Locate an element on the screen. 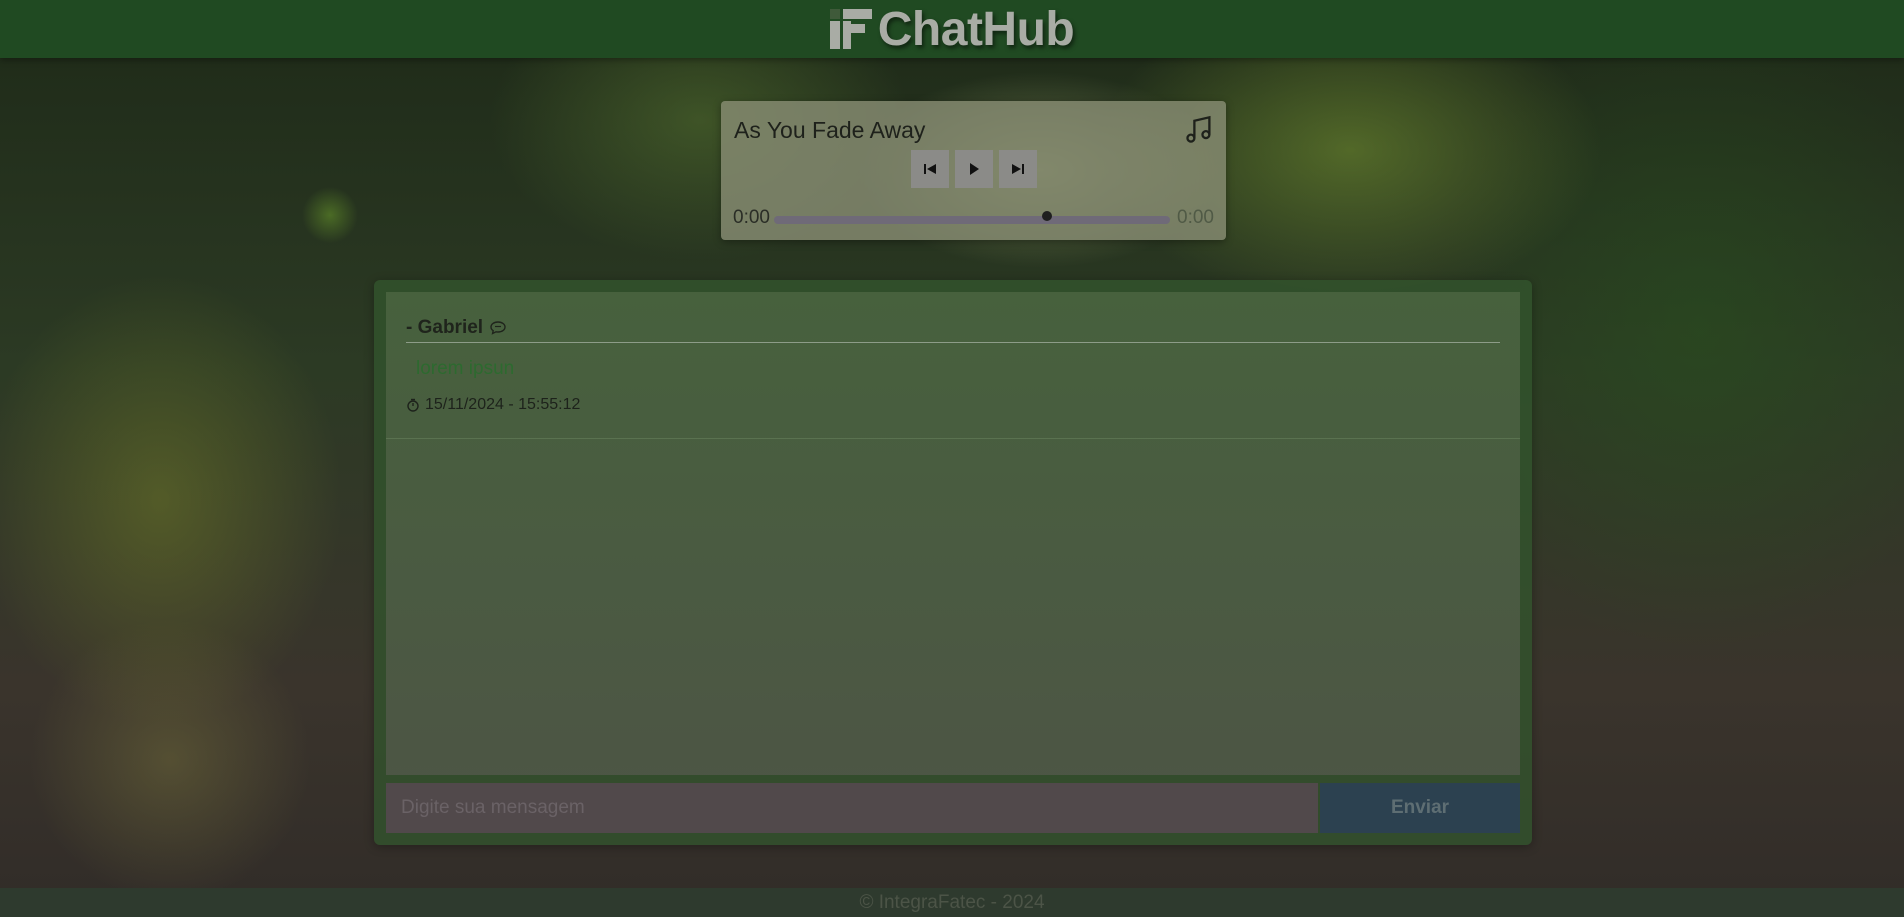  message-divider is located at coordinates (953, 342).